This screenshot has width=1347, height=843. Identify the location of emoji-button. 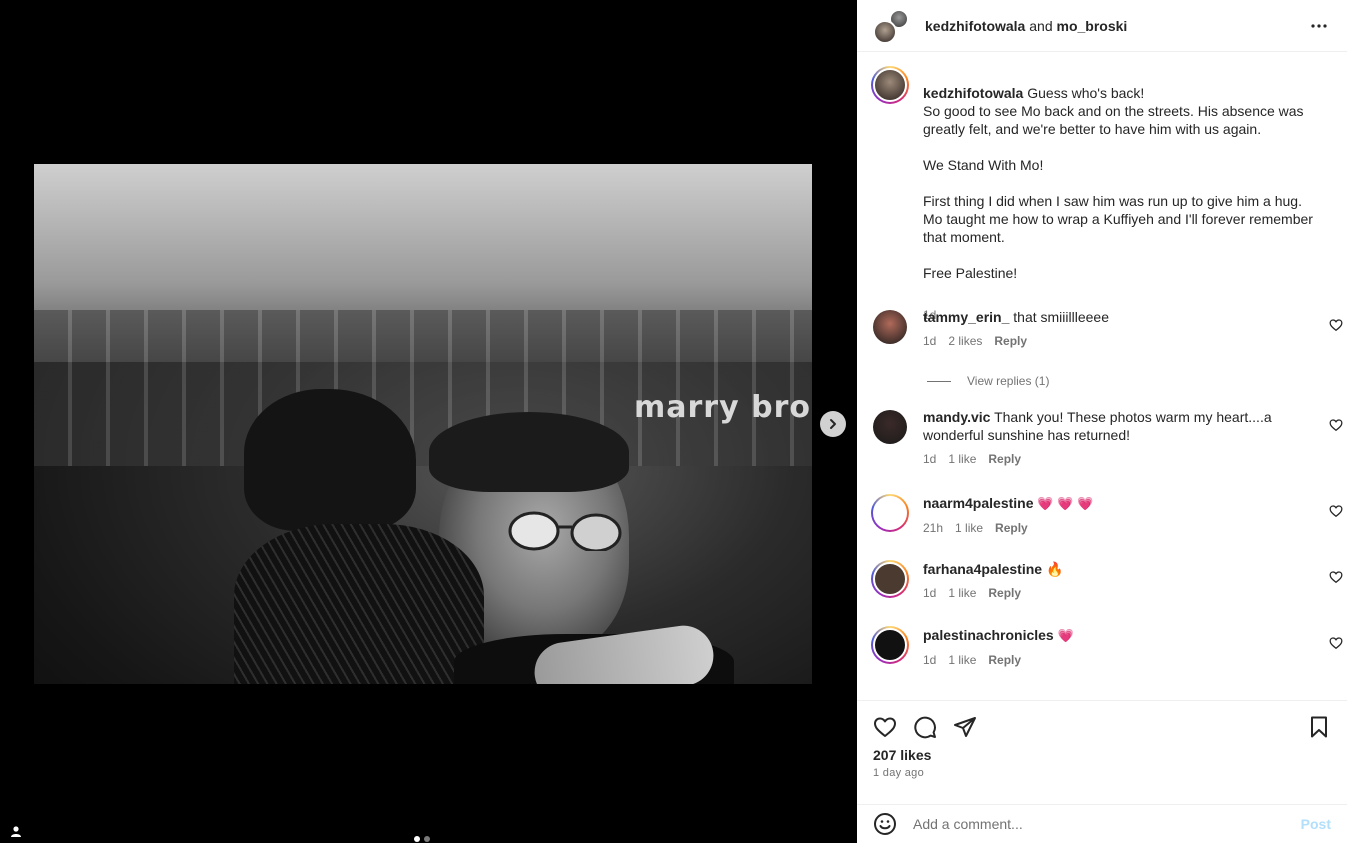
(885, 824).